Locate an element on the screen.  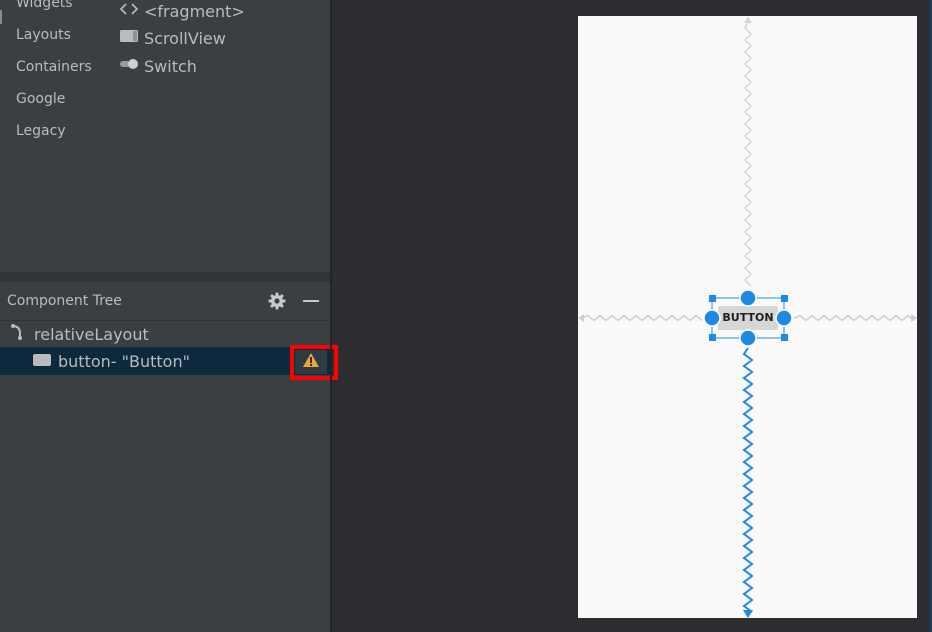
constraint-spring-left is located at coordinates (640, 318).